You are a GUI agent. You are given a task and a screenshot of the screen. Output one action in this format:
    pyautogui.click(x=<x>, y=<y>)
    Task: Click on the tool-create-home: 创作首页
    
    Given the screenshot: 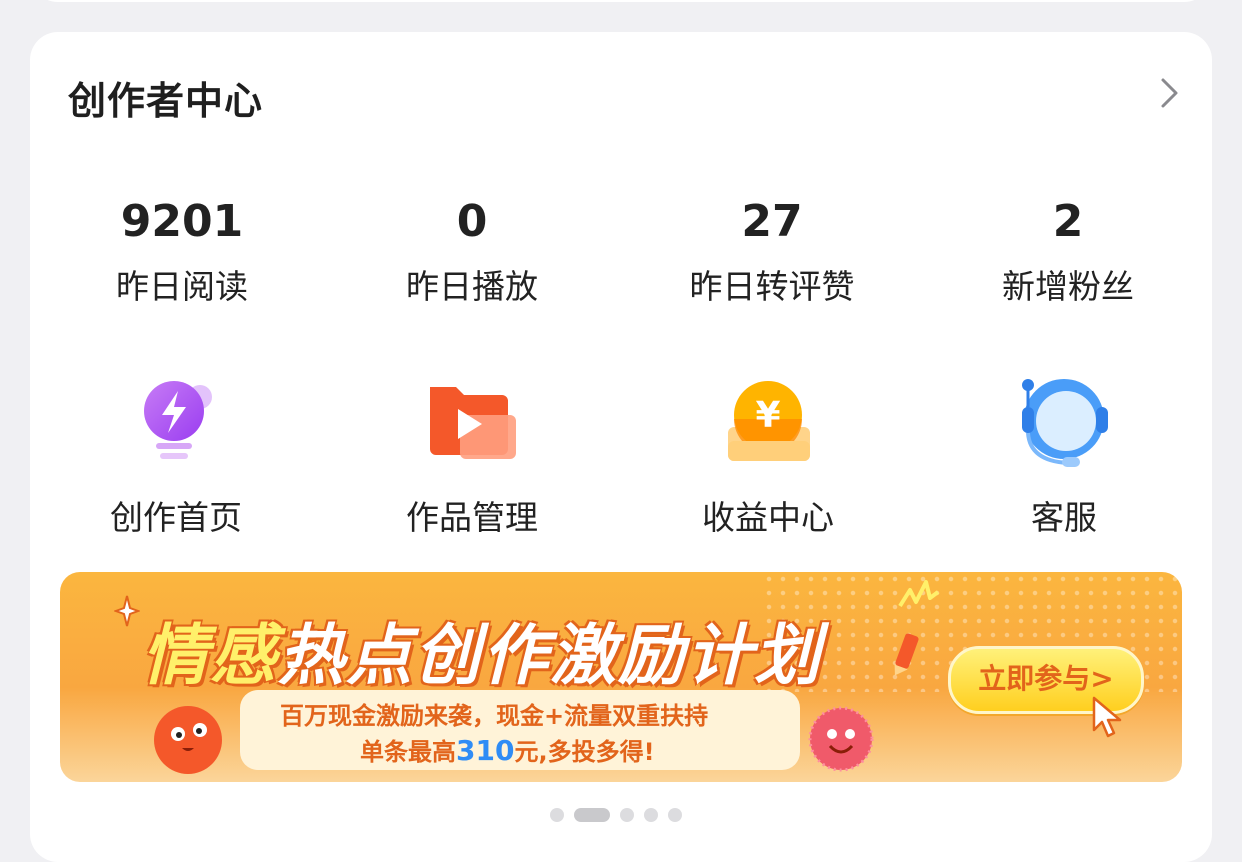 What is the action you would take?
    pyautogui.click(x=176, y=460)
    